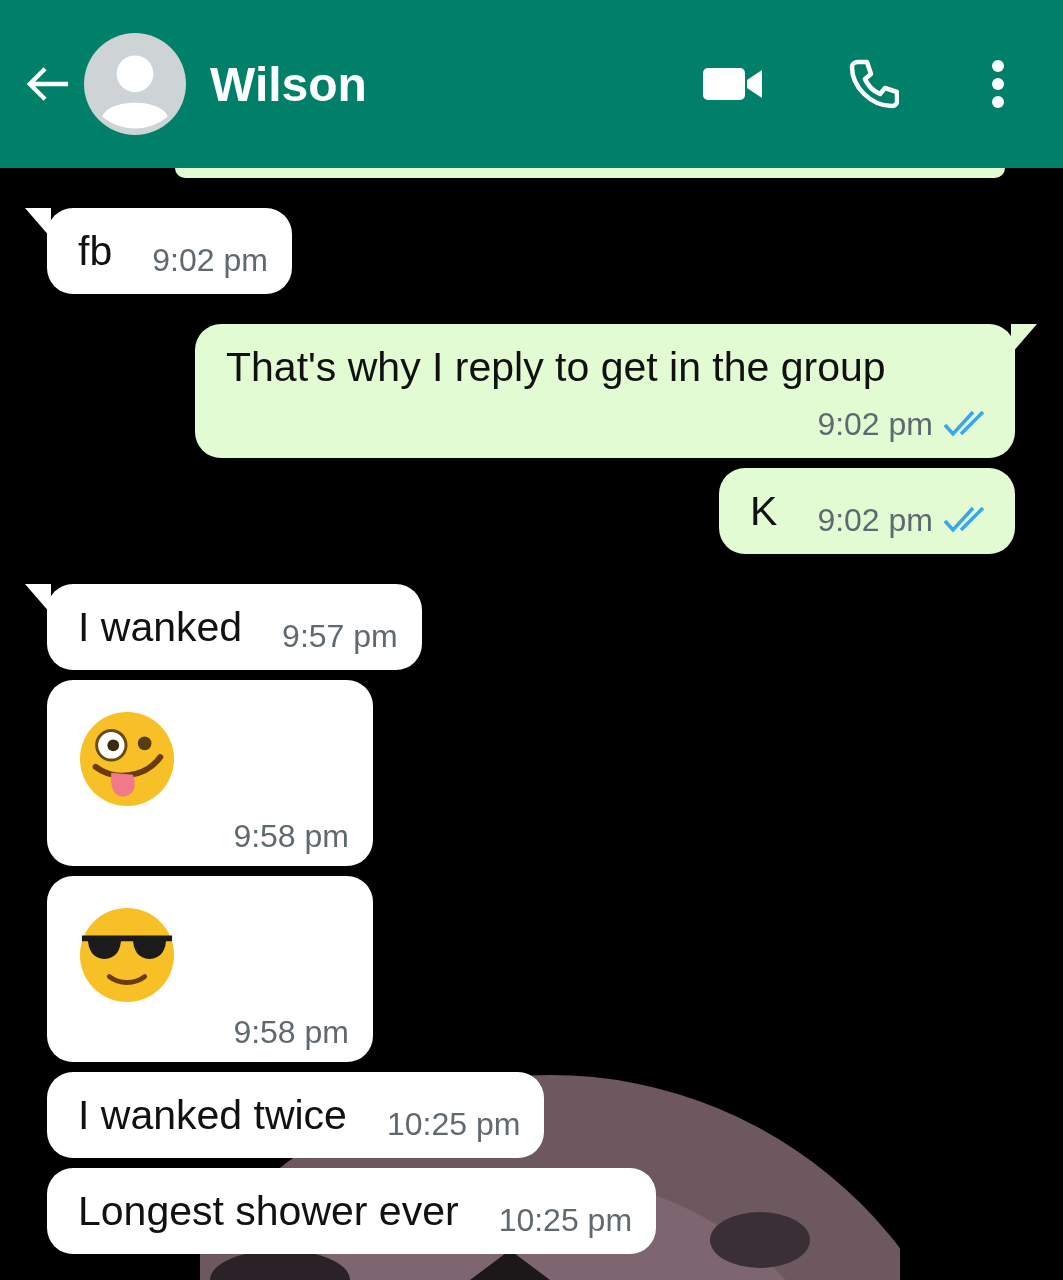 This screenshot has height=1280, width=1063. I want to click on message-text: That's why I reply to get in the group, so click(556, 367).